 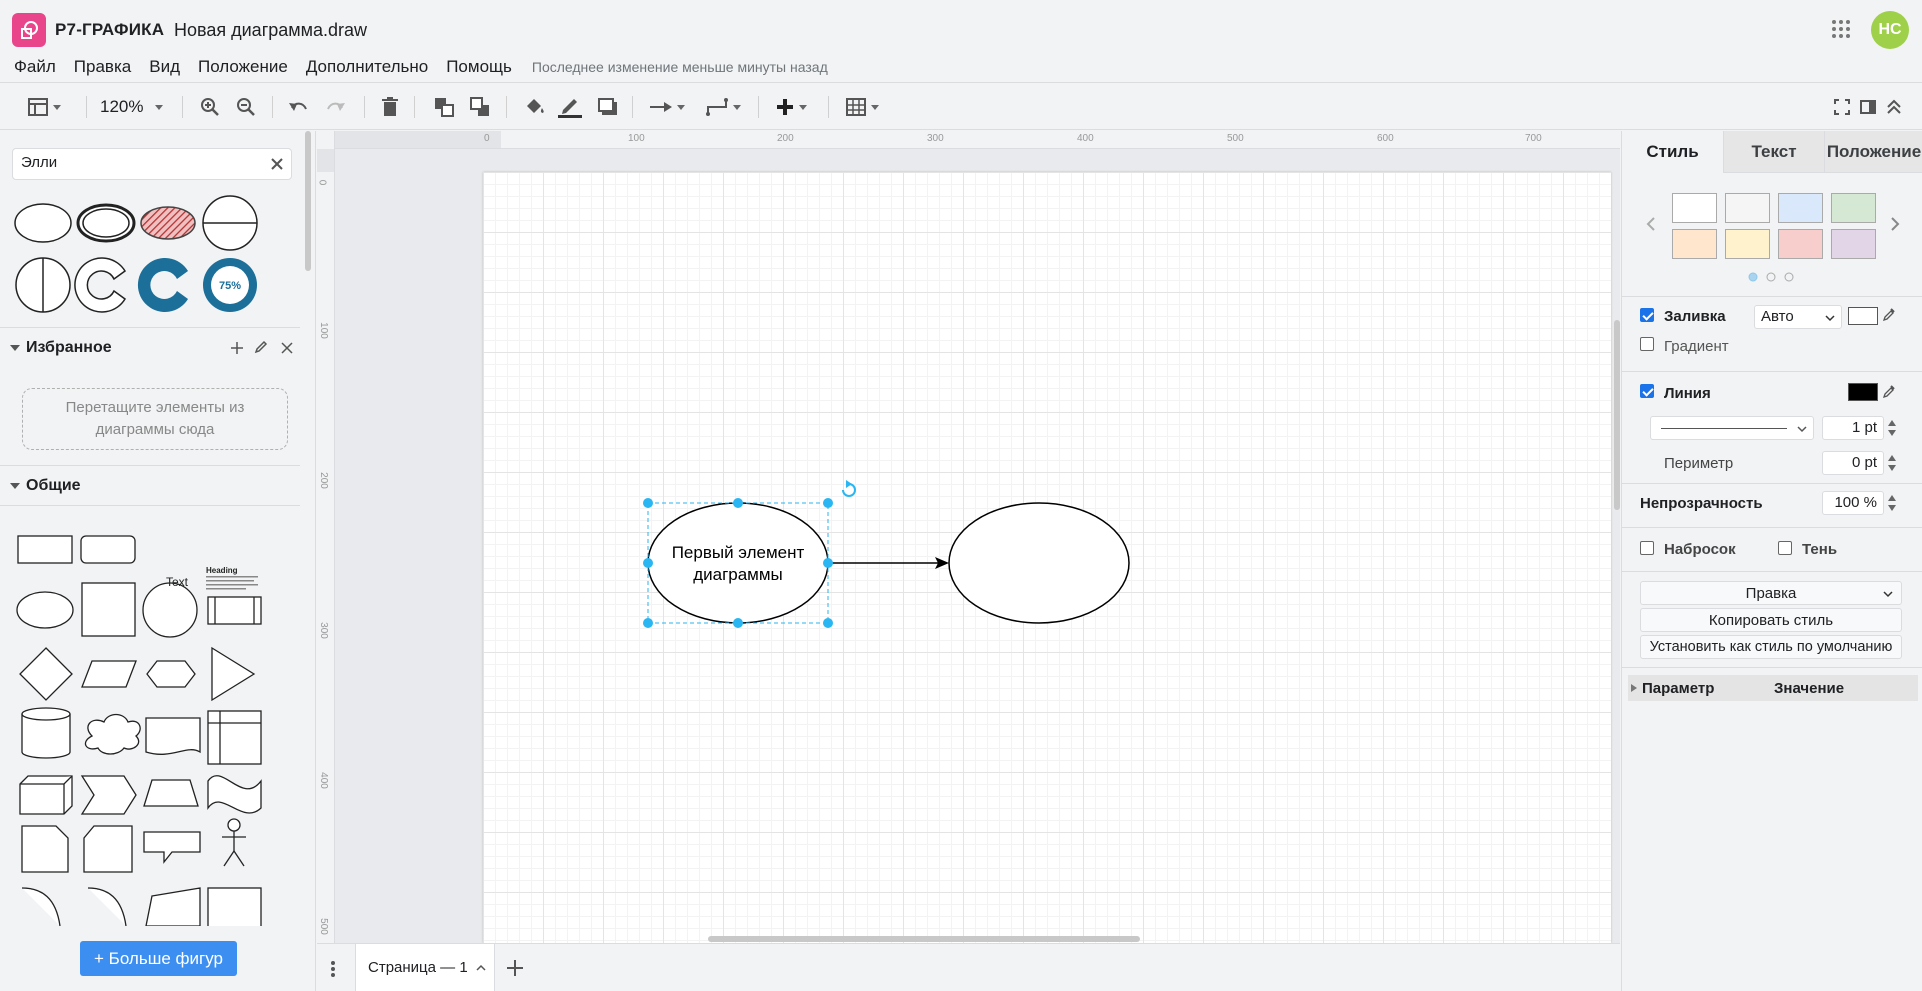 What do you see at coordinates (479, 67) in the screenshot?
I see `menu-help: Помощь` at bounding box center [479, 67].